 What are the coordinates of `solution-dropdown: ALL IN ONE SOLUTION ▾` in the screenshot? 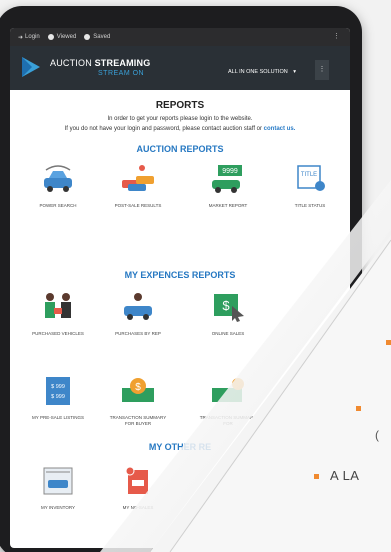 It's located at (262, 72).